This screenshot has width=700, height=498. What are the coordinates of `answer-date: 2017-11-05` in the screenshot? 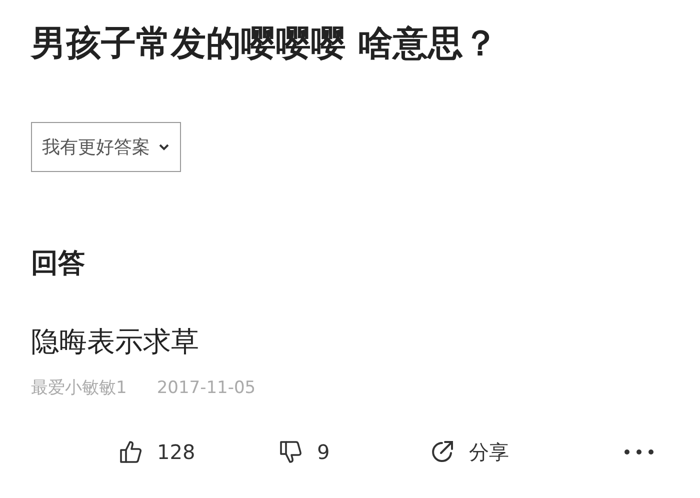 It's located at (206, 388).